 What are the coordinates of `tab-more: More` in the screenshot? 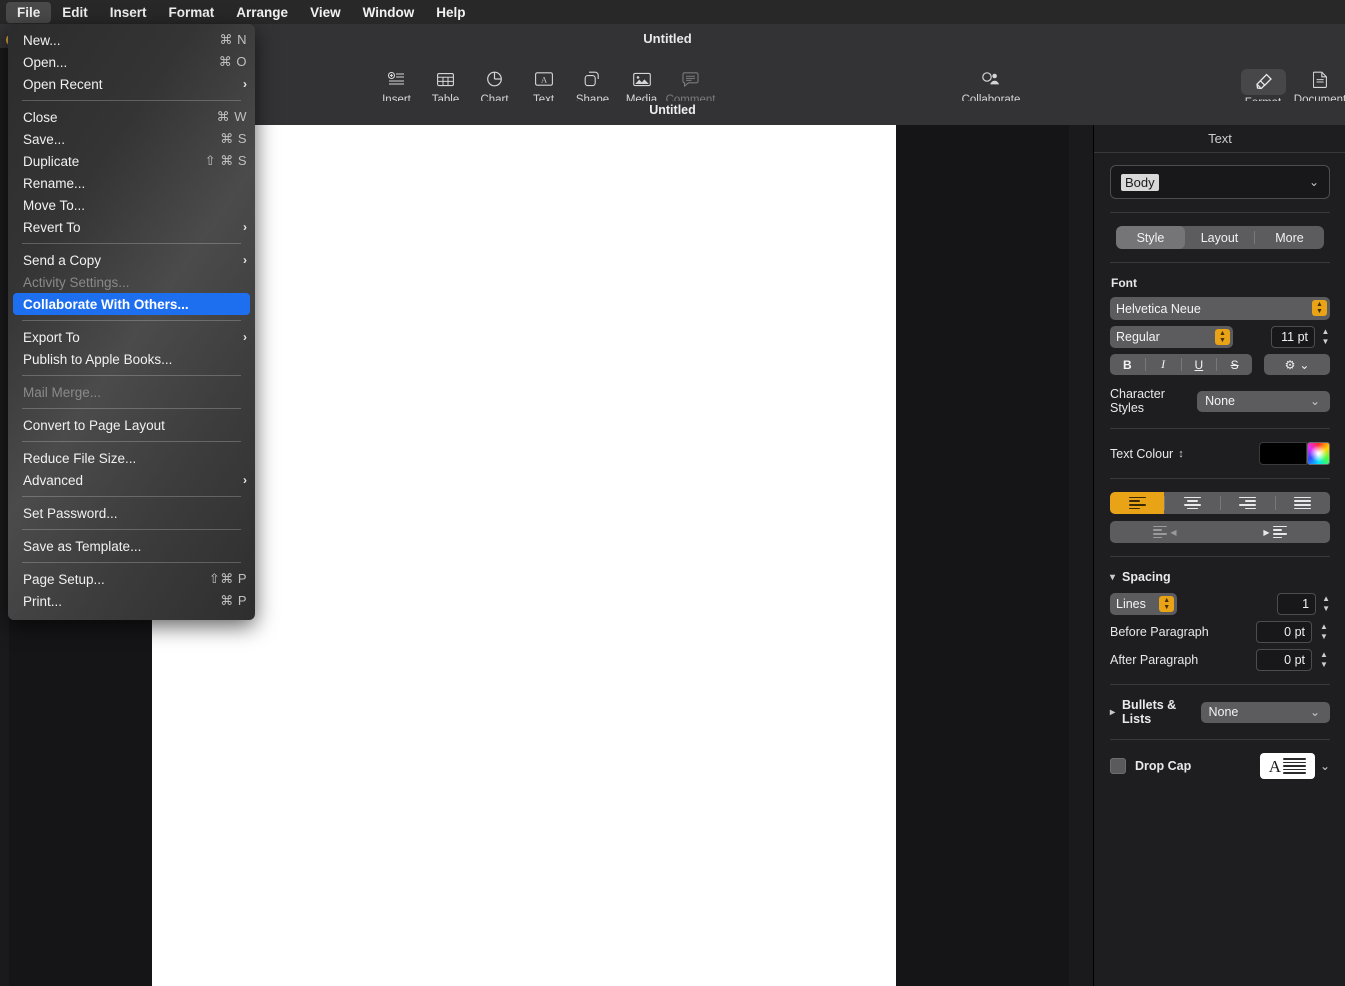 It's located at (1289, 237).